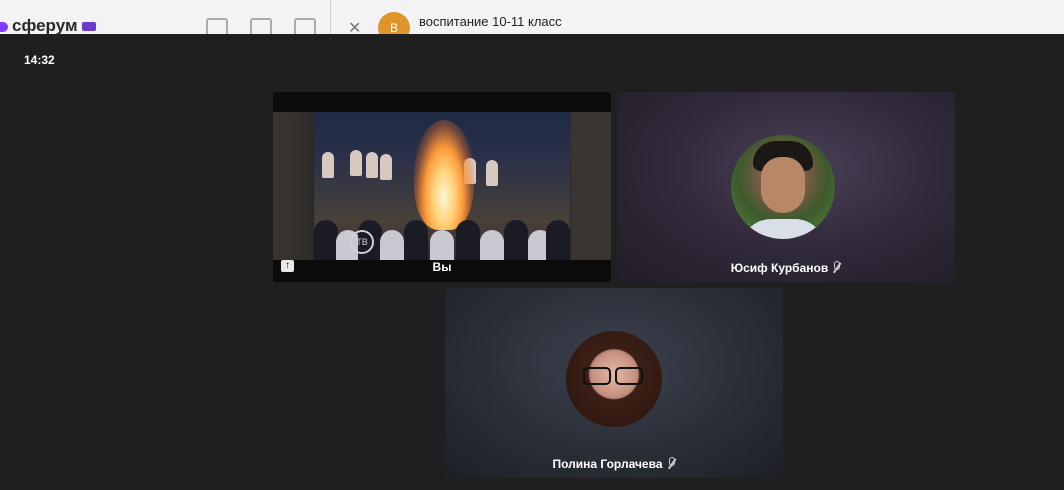  I want to click on video-frame: ТВ, so click(442, 186).